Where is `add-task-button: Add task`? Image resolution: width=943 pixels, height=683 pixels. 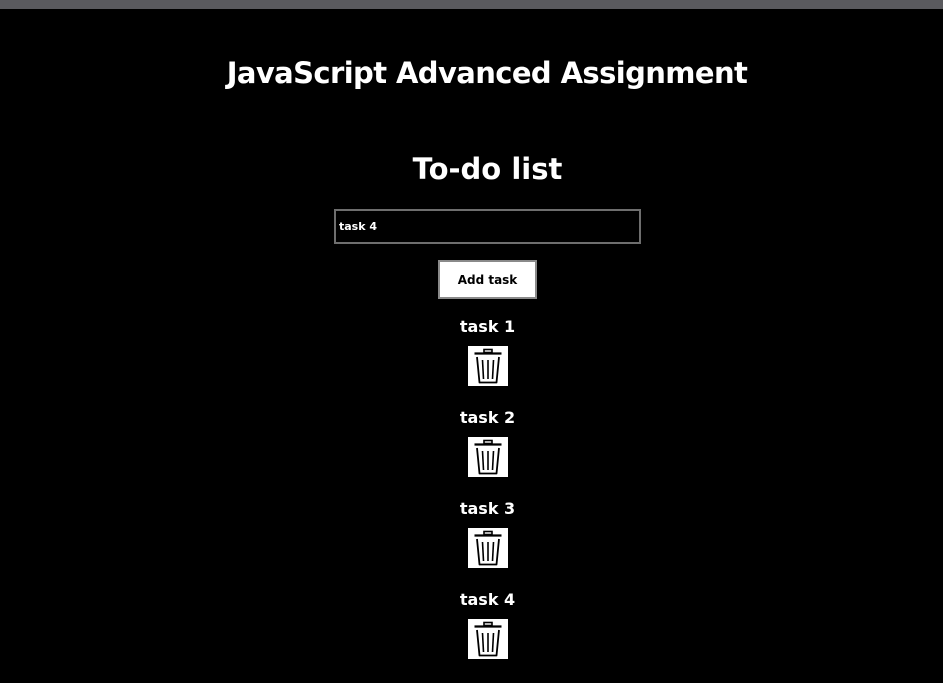
add-task-button: Add task is located at coordinates (487, 279).